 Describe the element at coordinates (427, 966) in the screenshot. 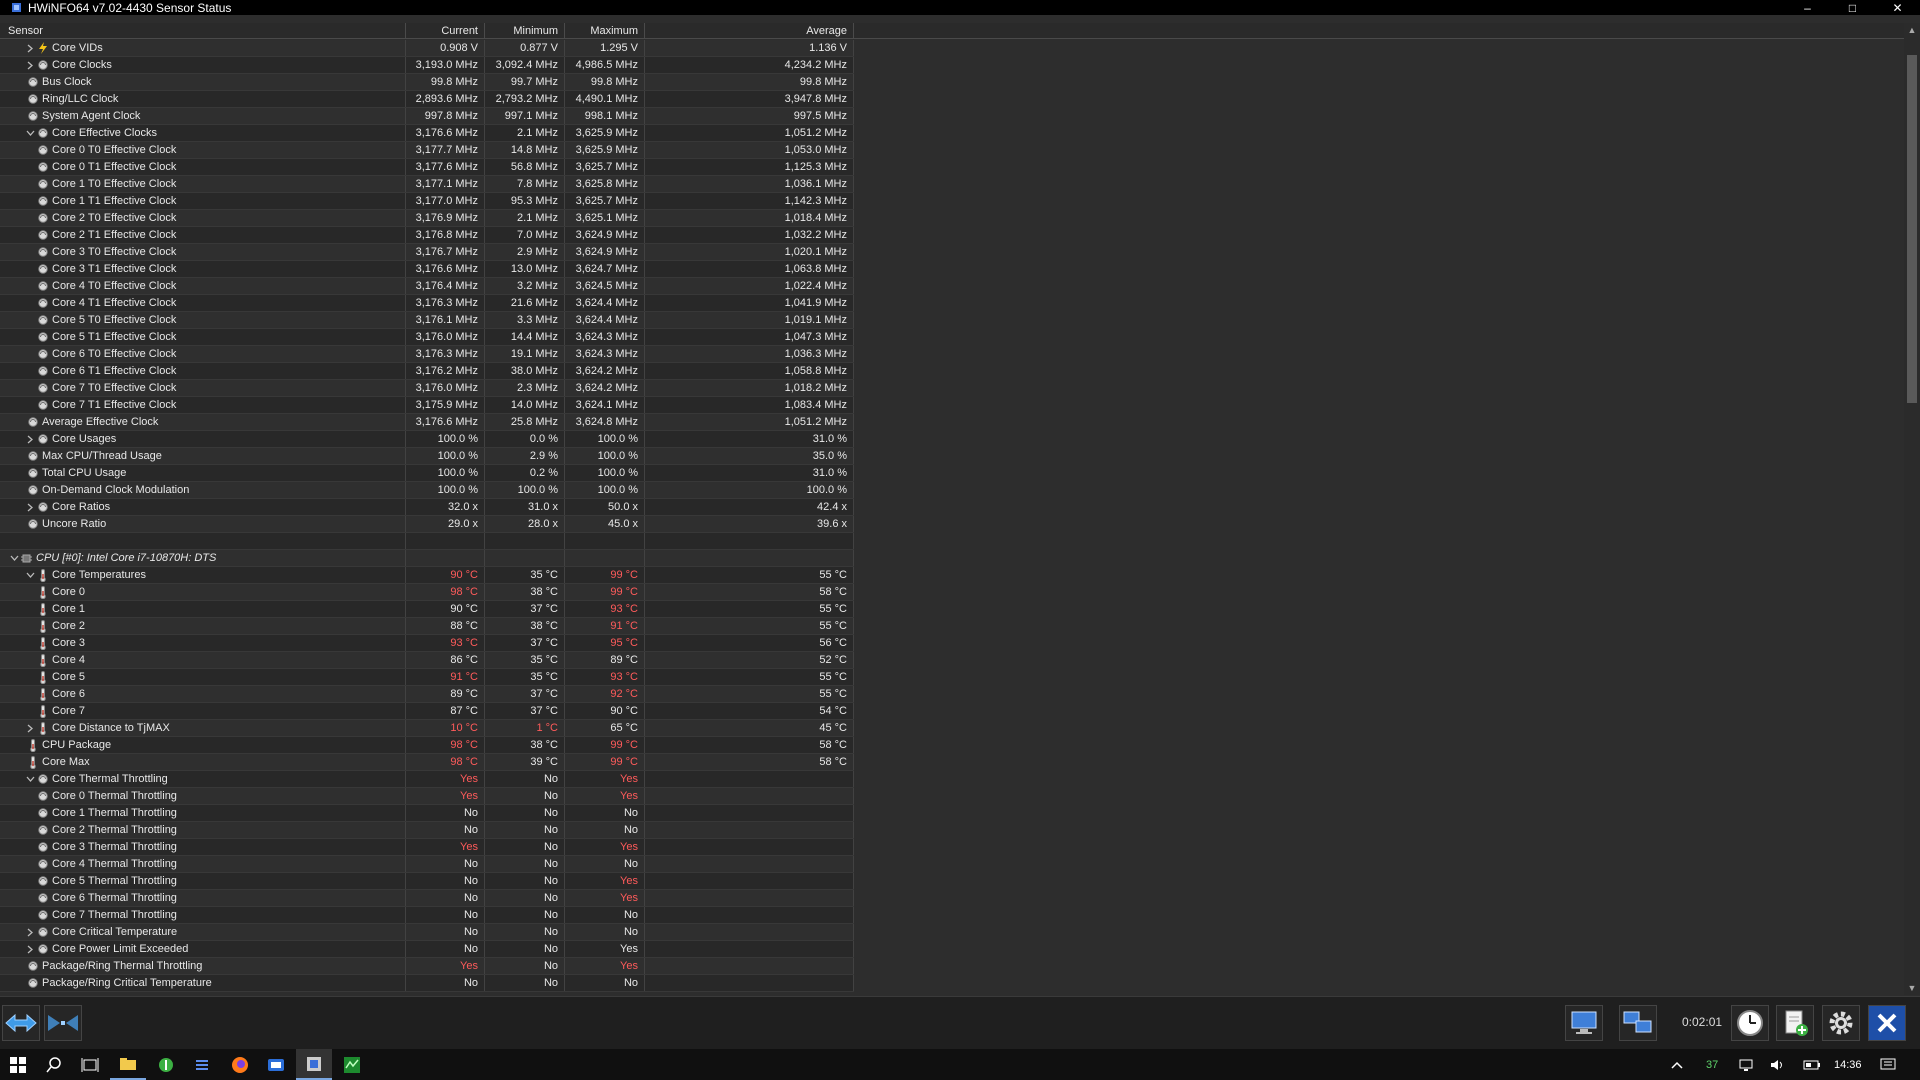

I see `sensor-row: Package/Ring Thermal Throttling Yes No Yes` at that location.